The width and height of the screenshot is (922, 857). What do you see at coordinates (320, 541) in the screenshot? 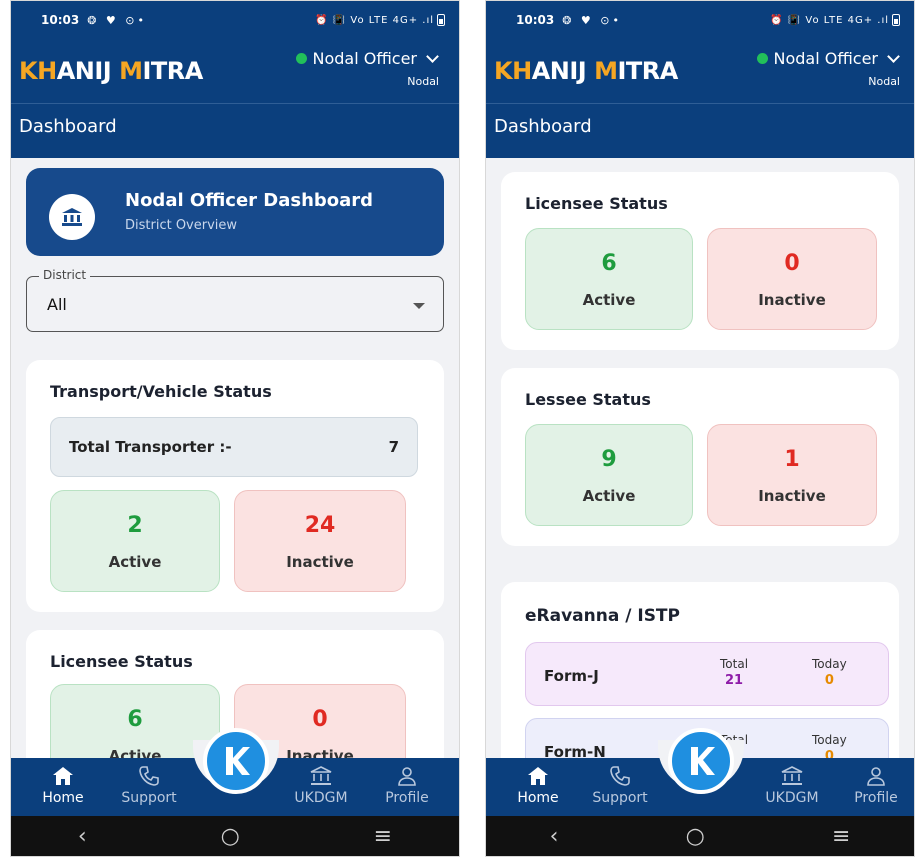
I see `inactive-transporter-tile: 24 Inactive` at bounding box center [320, 541].